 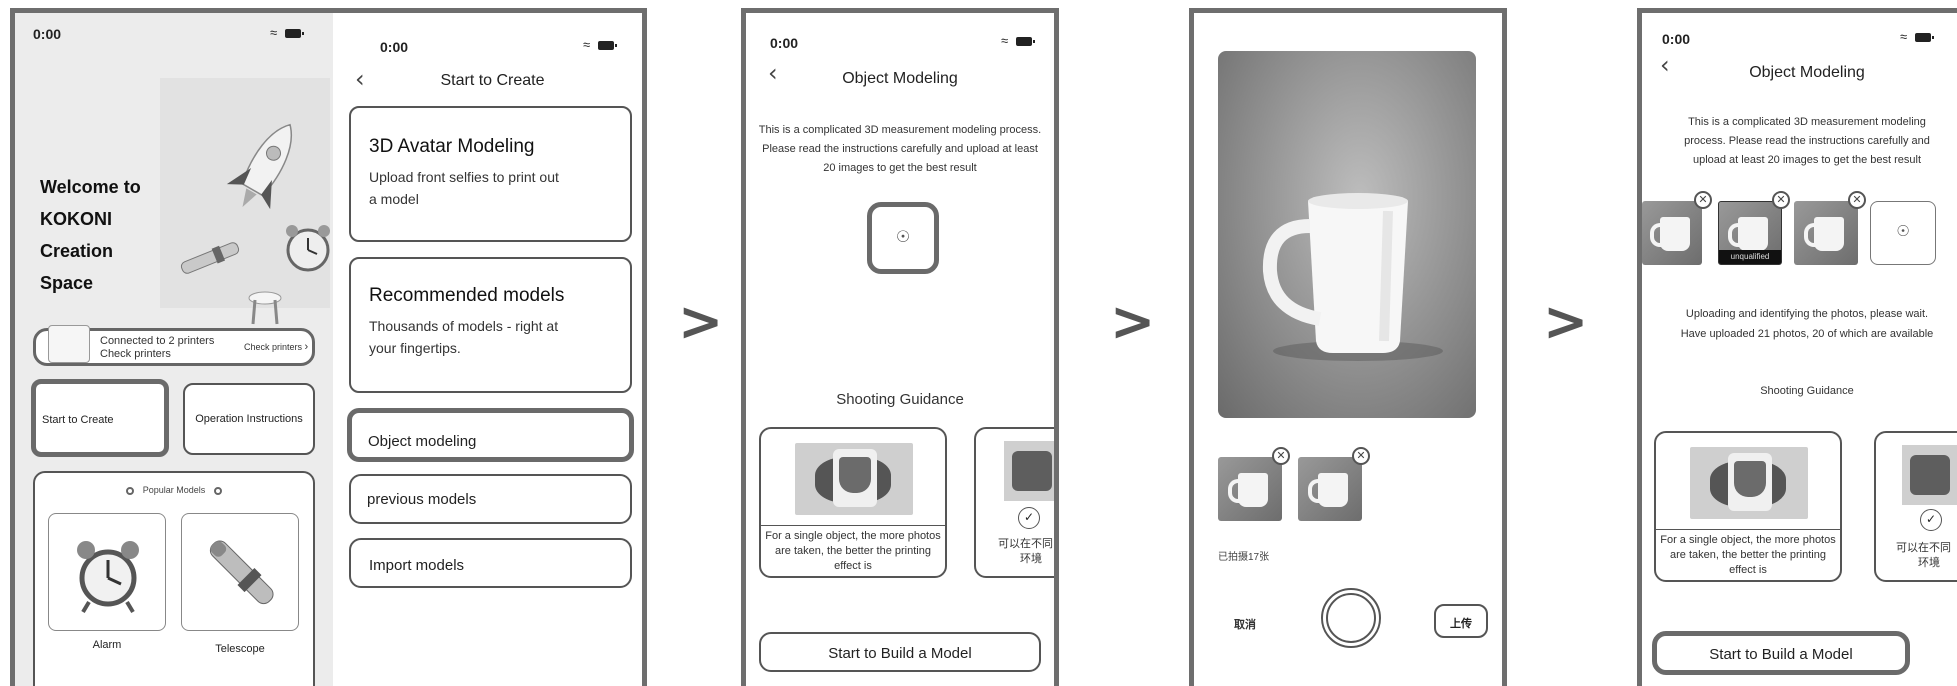 I want to click on page-title: Start to Create, so click(x=492, y=80).